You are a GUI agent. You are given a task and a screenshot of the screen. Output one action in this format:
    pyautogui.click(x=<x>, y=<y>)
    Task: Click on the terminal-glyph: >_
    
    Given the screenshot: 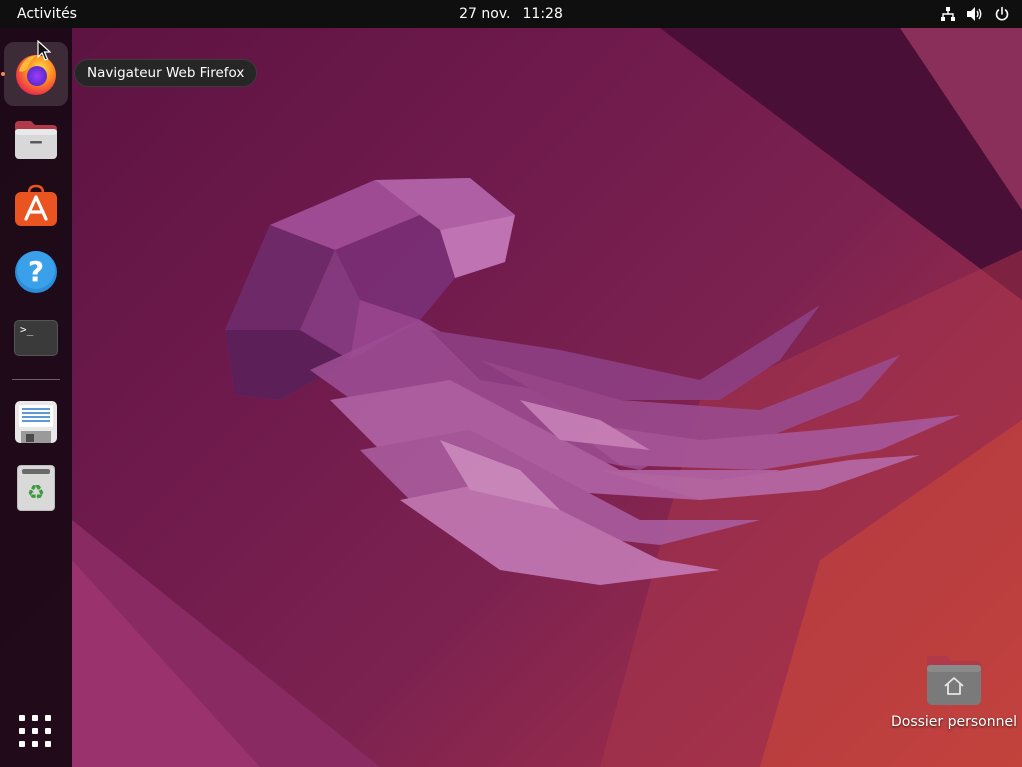 What is the action you would take?
    pyautogui.click(x=27, y=329)
    